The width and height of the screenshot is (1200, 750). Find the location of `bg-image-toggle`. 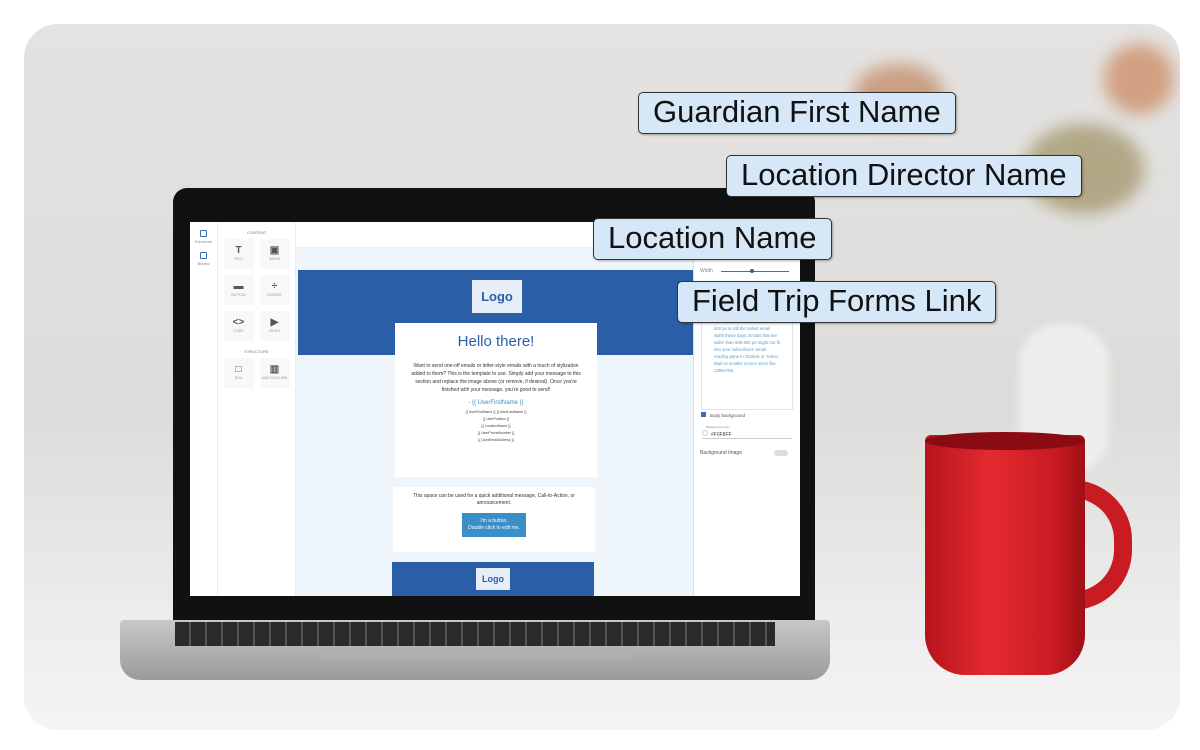

bg-image-toggle is located at coordinates (781, 453).